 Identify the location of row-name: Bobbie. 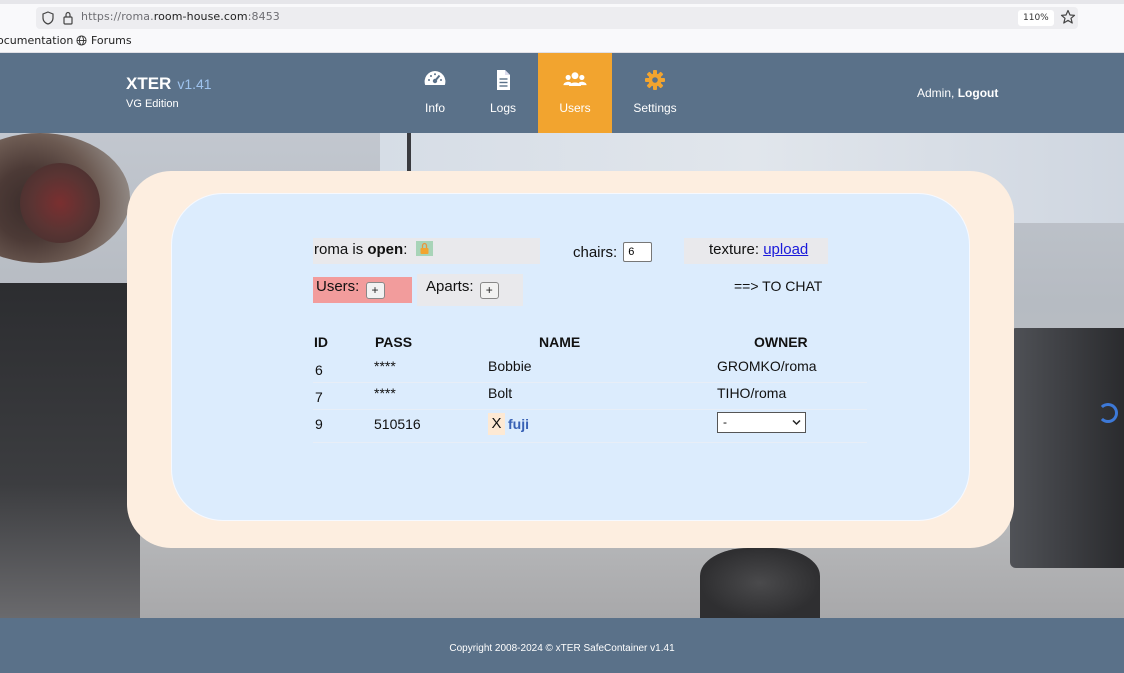
(510, 366).